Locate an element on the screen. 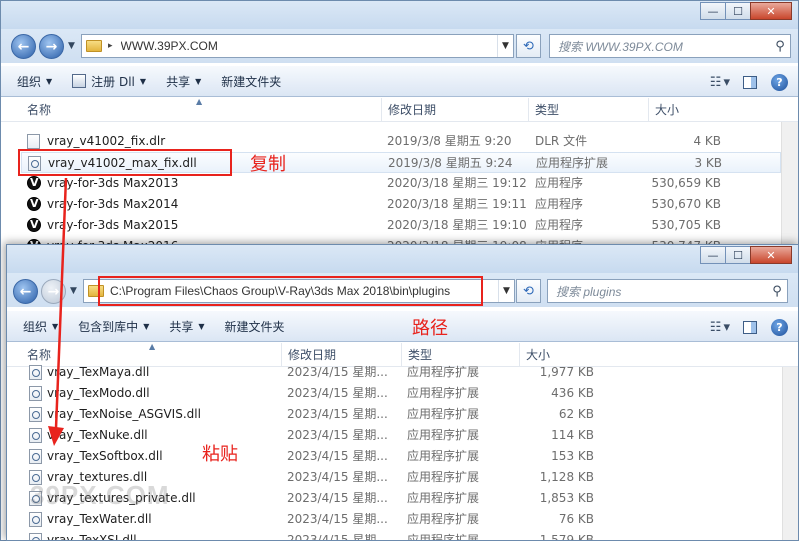 Image resolution: width=799 pixels, height=541 pixels. address-bar: ▸ WWW.39PX.COM ▼ is located at coordinates (297, 46).